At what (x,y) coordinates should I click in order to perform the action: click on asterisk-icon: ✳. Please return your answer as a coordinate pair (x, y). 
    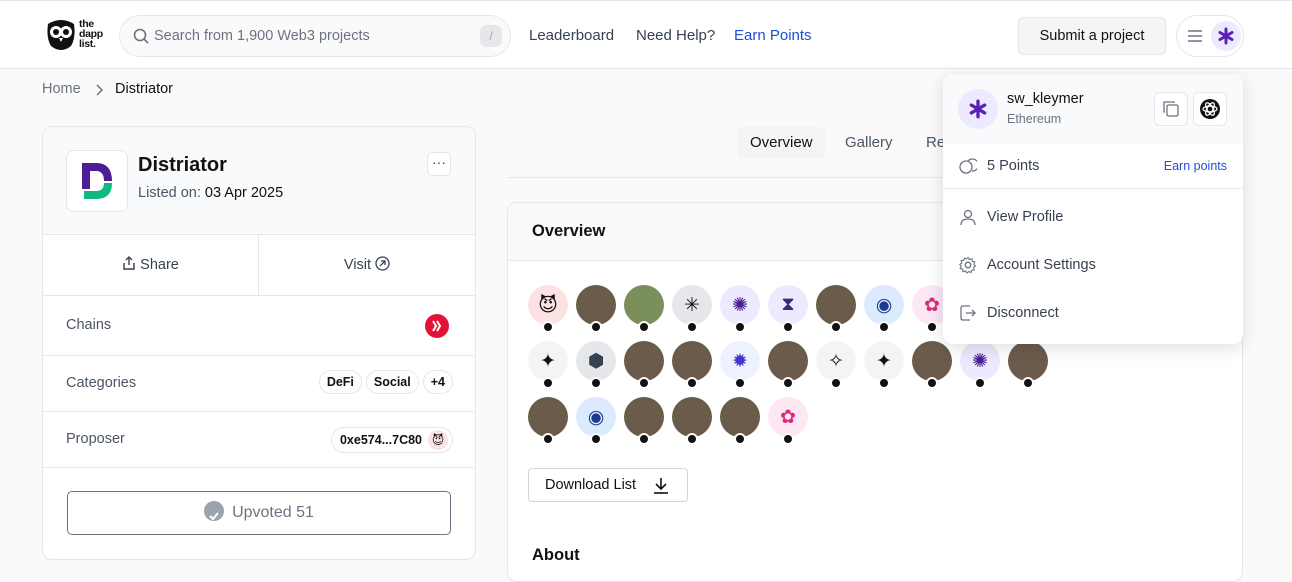
    Looking at the image, I should click on (692, 309).